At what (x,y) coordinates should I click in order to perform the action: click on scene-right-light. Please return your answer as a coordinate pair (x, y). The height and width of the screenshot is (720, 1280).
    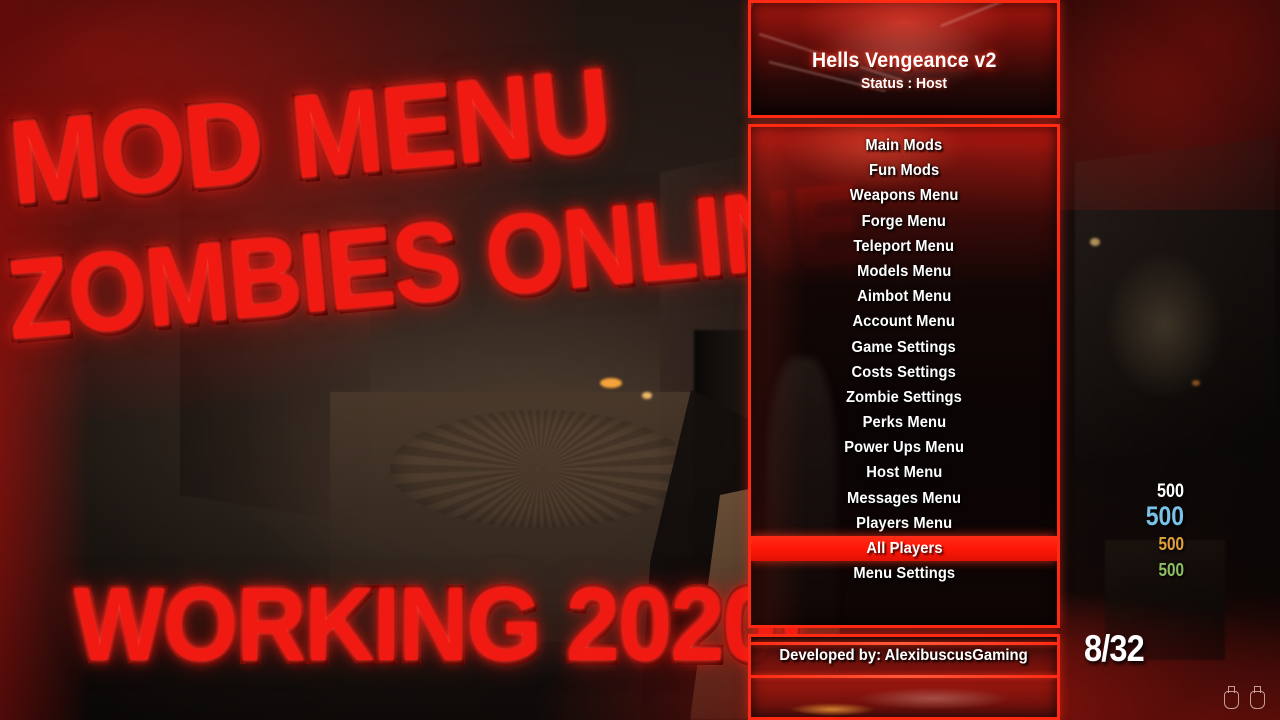
    Looking at the image, I should click on (1165, 325).